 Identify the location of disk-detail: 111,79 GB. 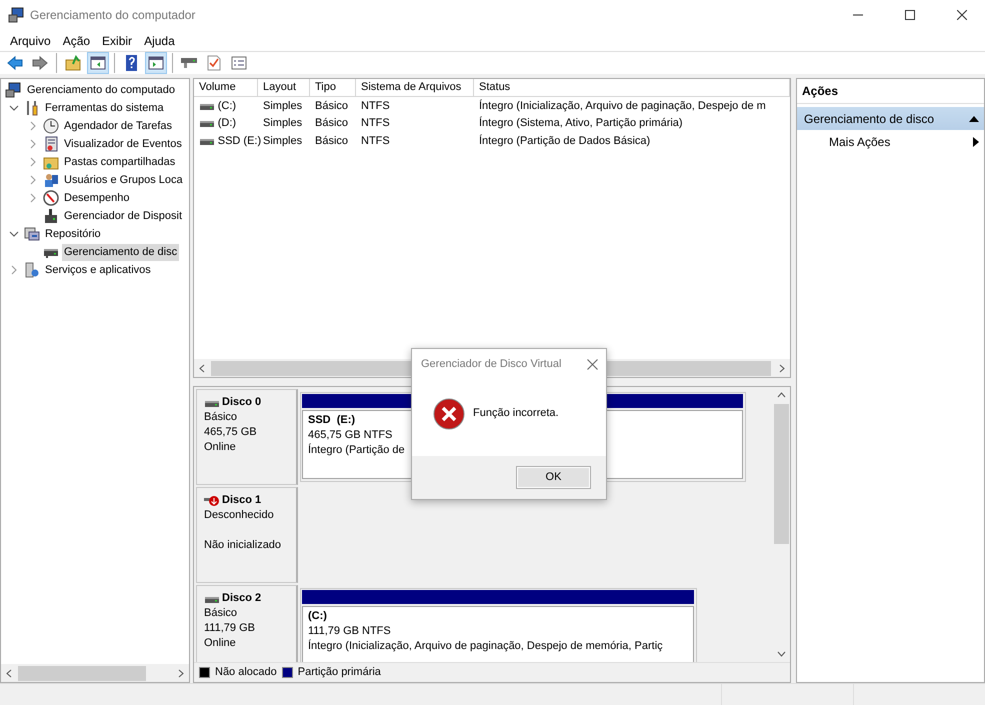
(229, 628).